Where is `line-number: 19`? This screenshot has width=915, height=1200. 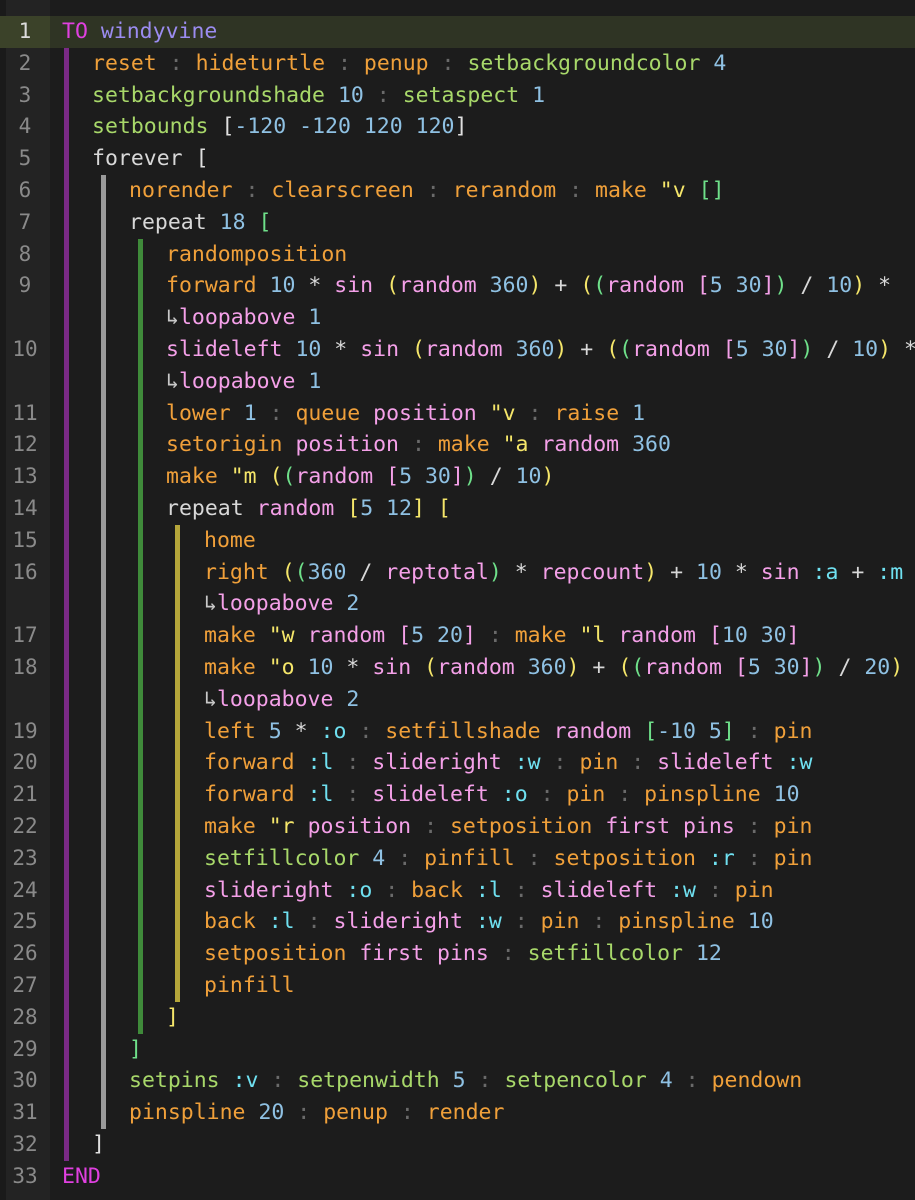
line-number: 19 is located at coordinates (25, 730).